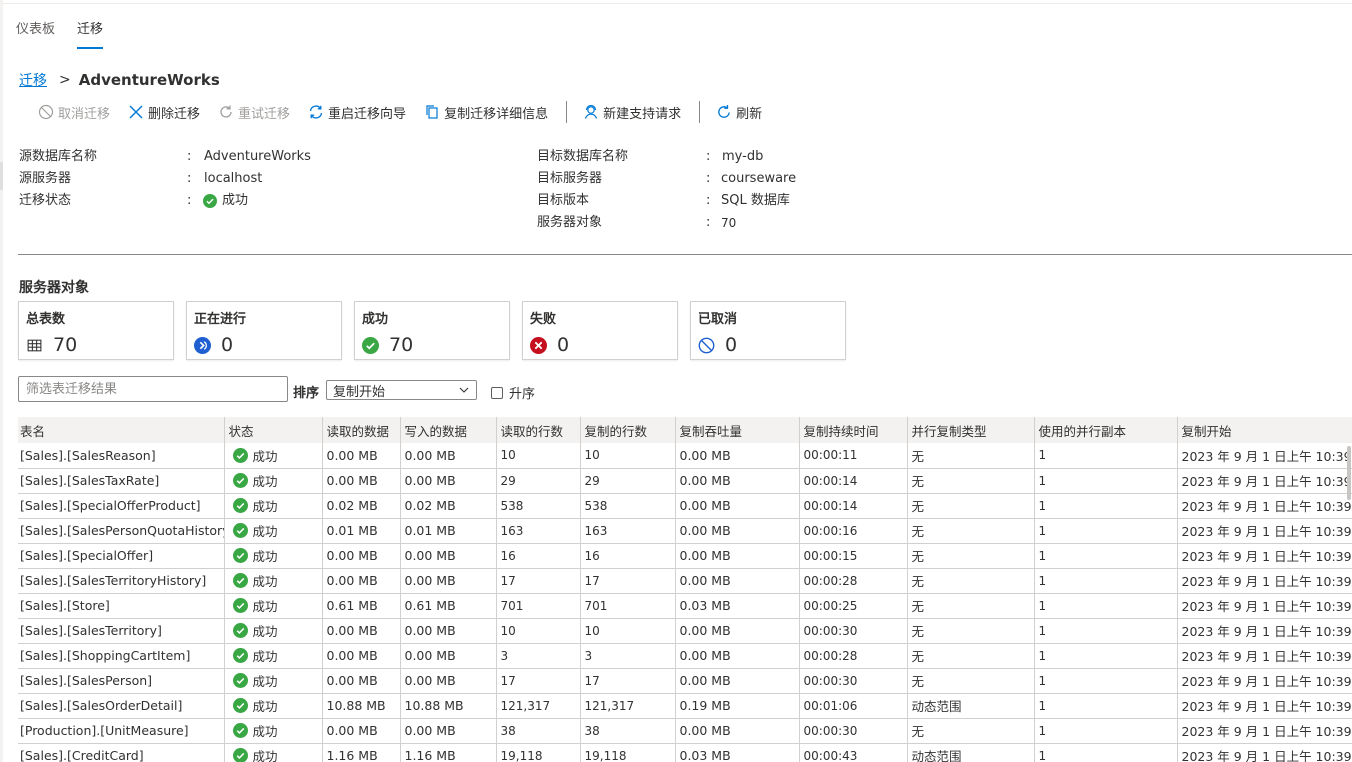 The height and width of the screenshot is (762, 1352). I want to click on table-cell: [Sales].[SalesTerritory], so click(121, 631).